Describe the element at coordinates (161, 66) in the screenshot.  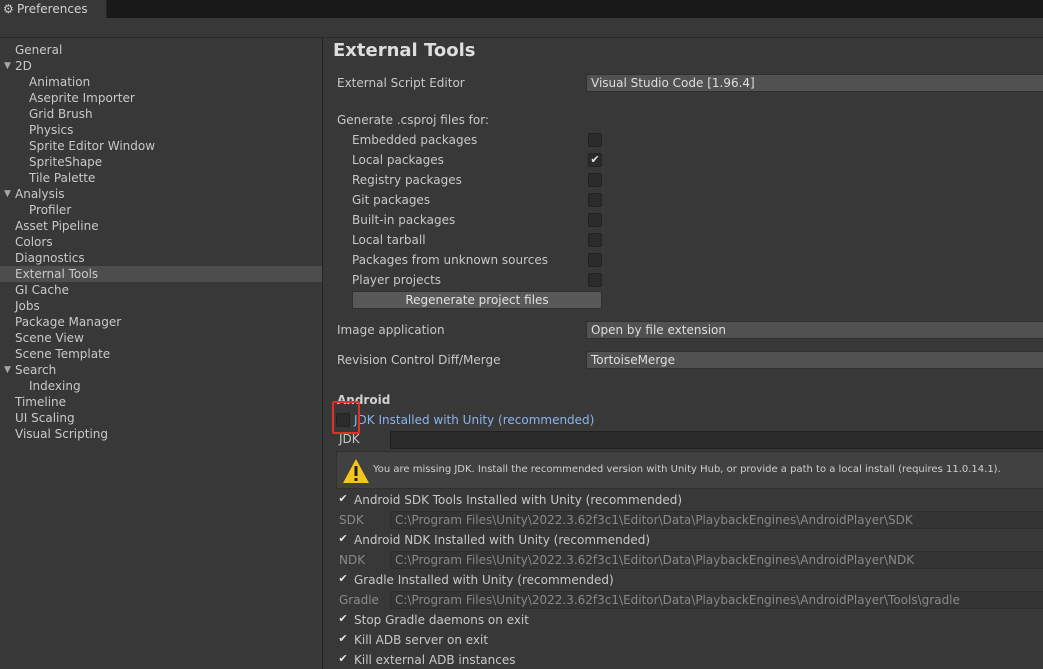
I see `sidebar-item-2d: ▼ 2D` at that location.